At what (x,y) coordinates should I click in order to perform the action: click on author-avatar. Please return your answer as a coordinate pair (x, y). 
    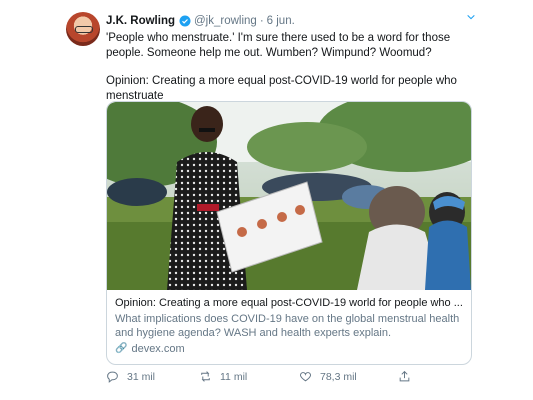
    Looking at the image, I should click on (83, 29).